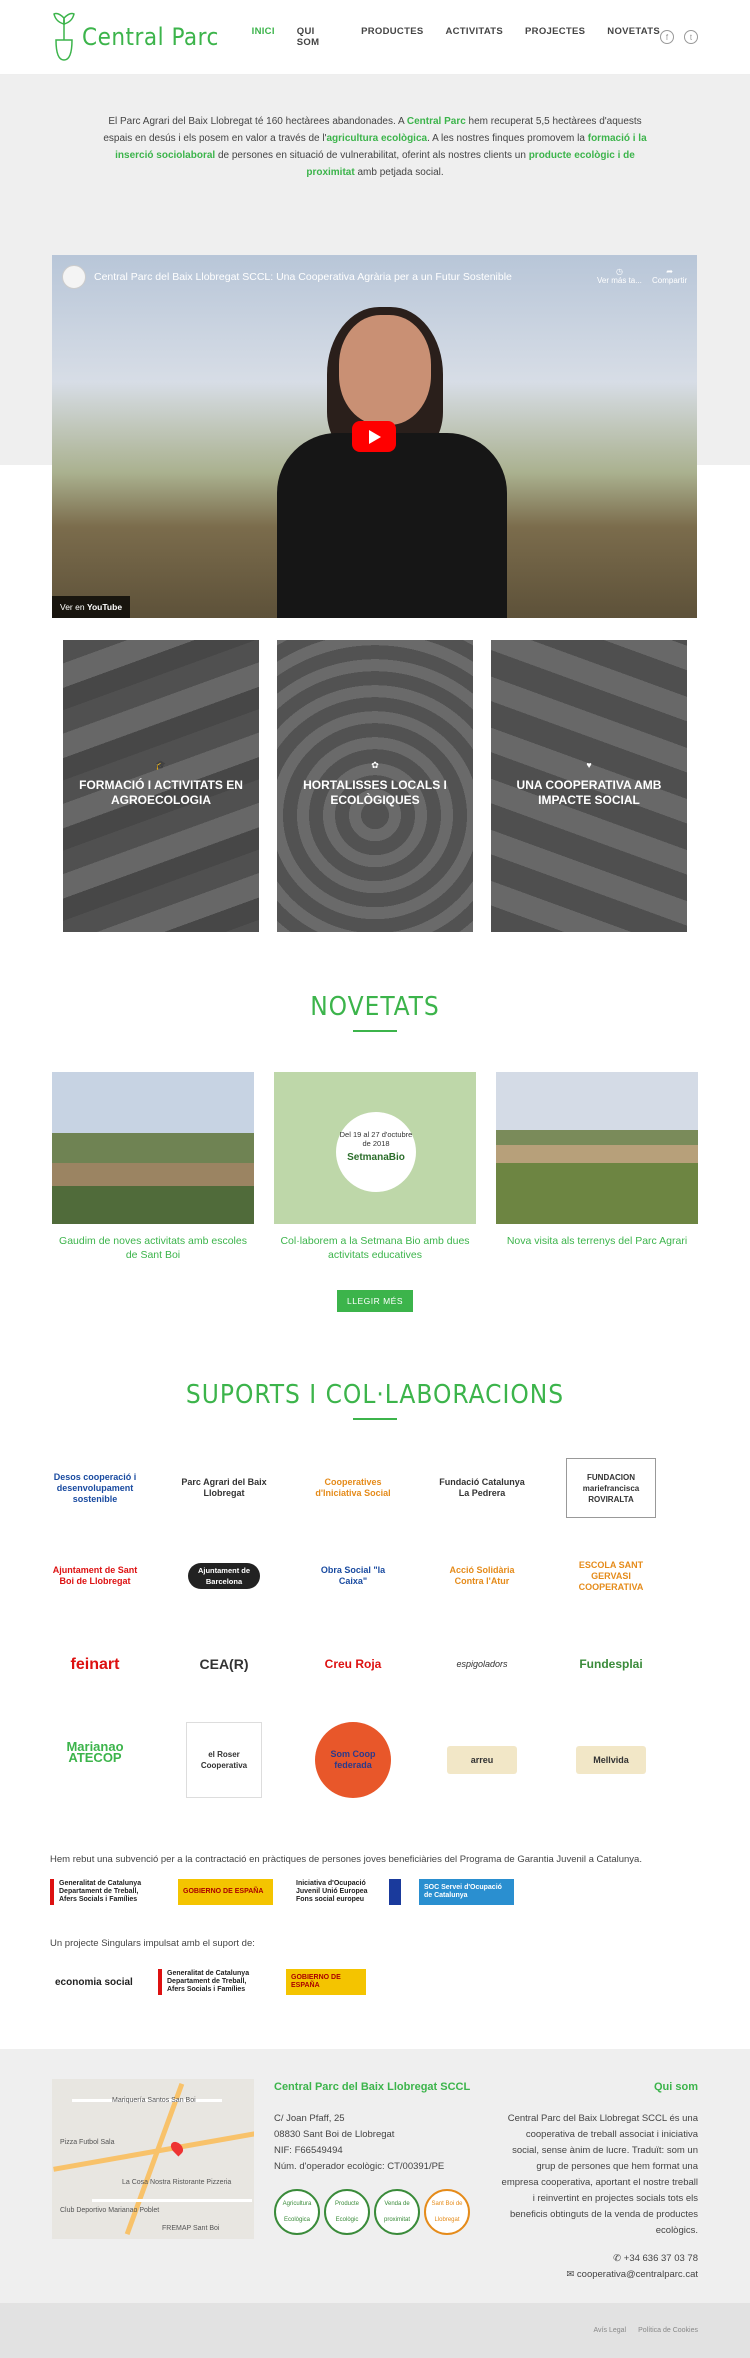 The height and width of the screenshot is (2358, 750). Describe the element at coordinates (670, 280) in the screenshot. I see `share-label: Compartir` at that location.